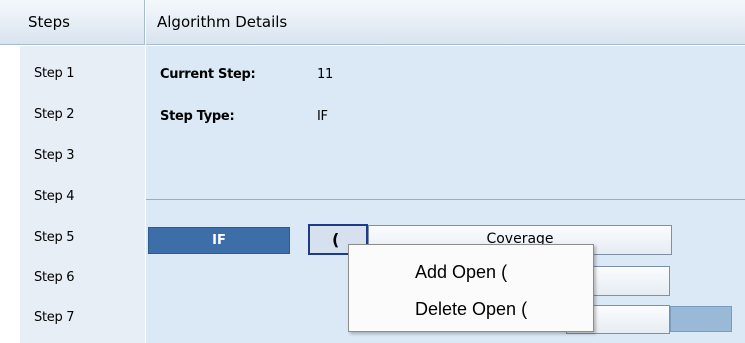 The width and height of the screenshot is (745, 343). Describe the element at coordinates (84, 73) in the screenshot. I see `step-item-1: Step 1` at that location.